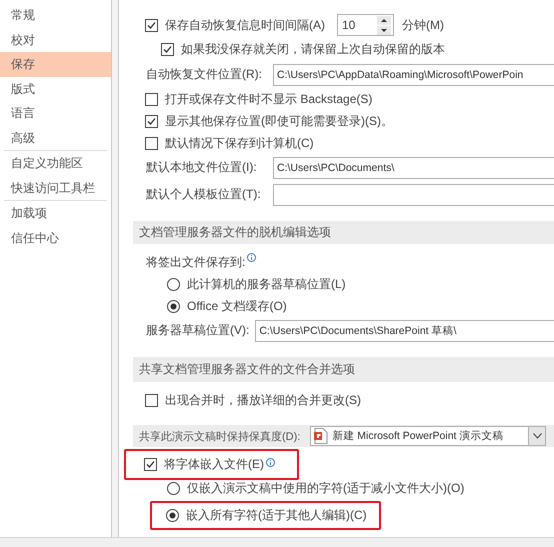 Image resolution: width=554 pixels, height=547 pixels. Describe the element at coordinates (55, 64) in the screenshot. I see `sidebar-item: 保存` at that location.